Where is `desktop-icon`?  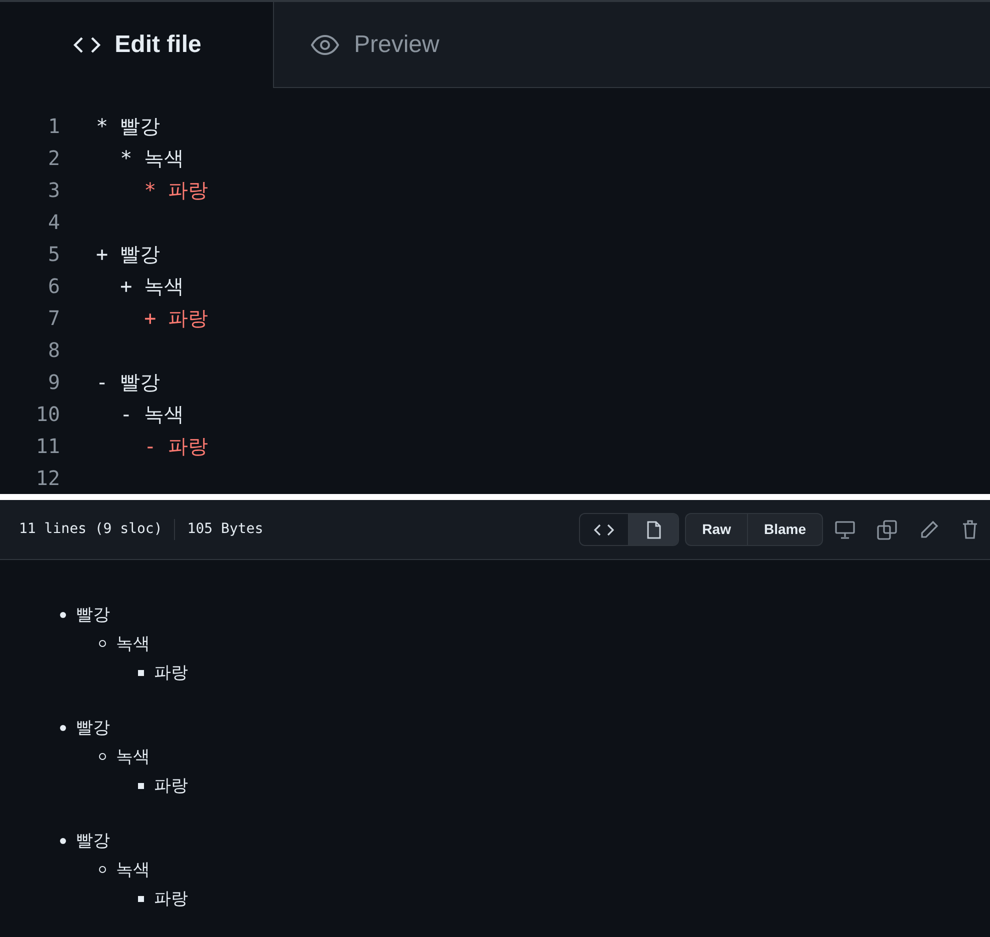 desktop-icon is located at coordinates (845, 529).